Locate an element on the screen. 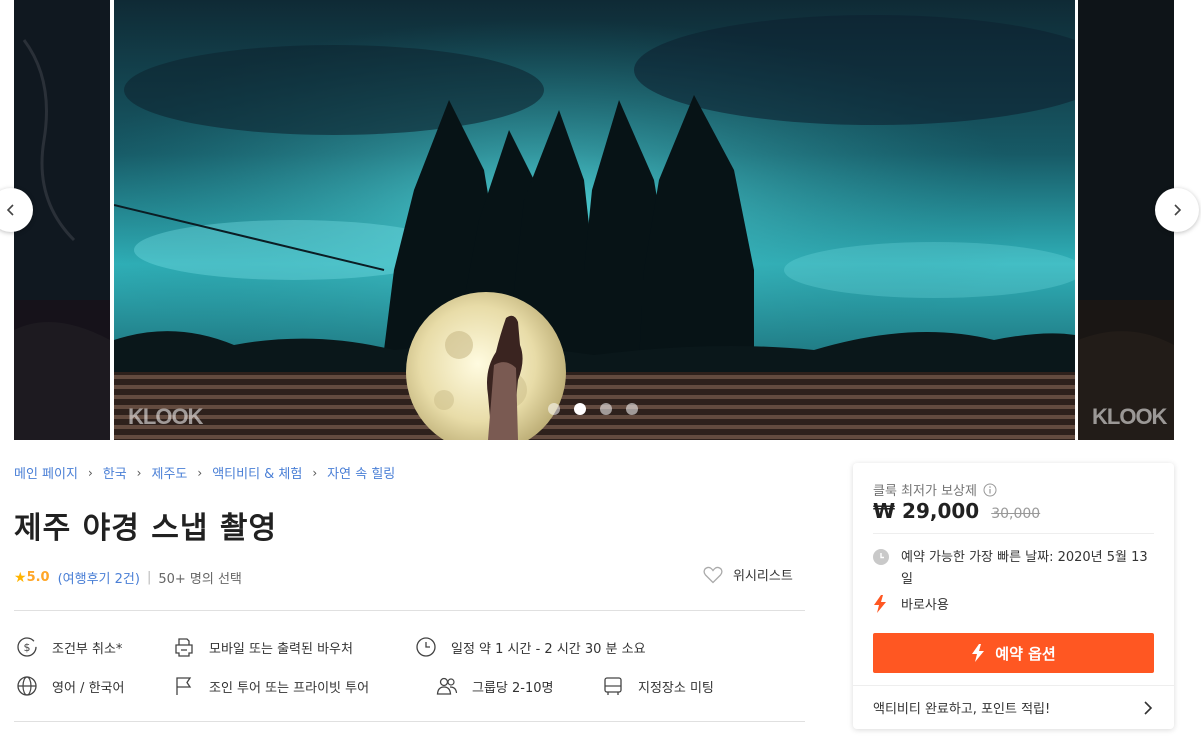 Image resolution: width=1201 pixels, height=742 pixels. breadcrumb-country: 한국 is located at coordinates (115, 472).